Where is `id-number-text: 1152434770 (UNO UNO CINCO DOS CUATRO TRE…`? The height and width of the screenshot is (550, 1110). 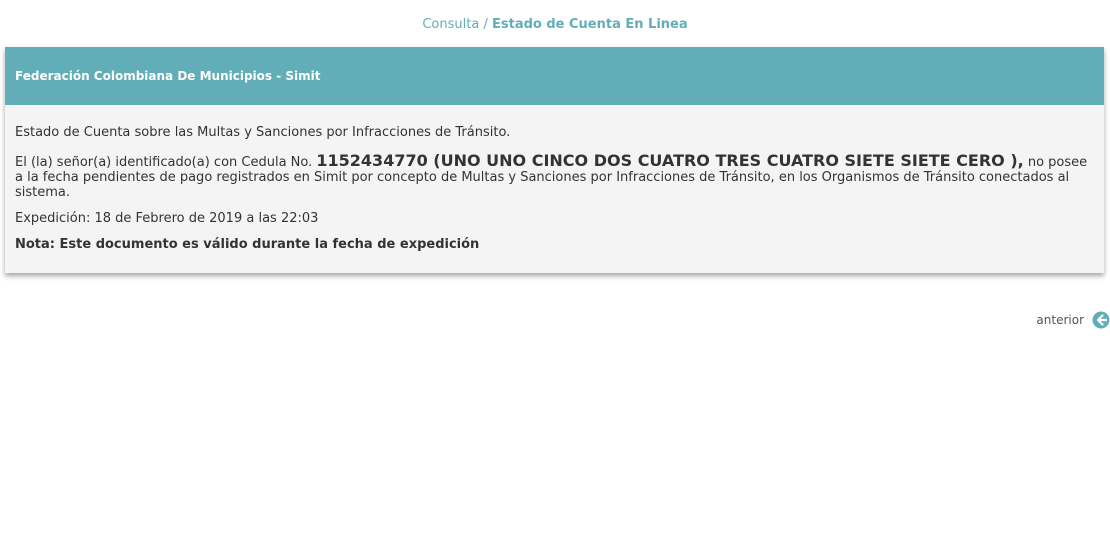 id-number-text: 1152434770 (UNO UNO CINCO DOS CUATRO TRE… is located at coordinates (670, 160).